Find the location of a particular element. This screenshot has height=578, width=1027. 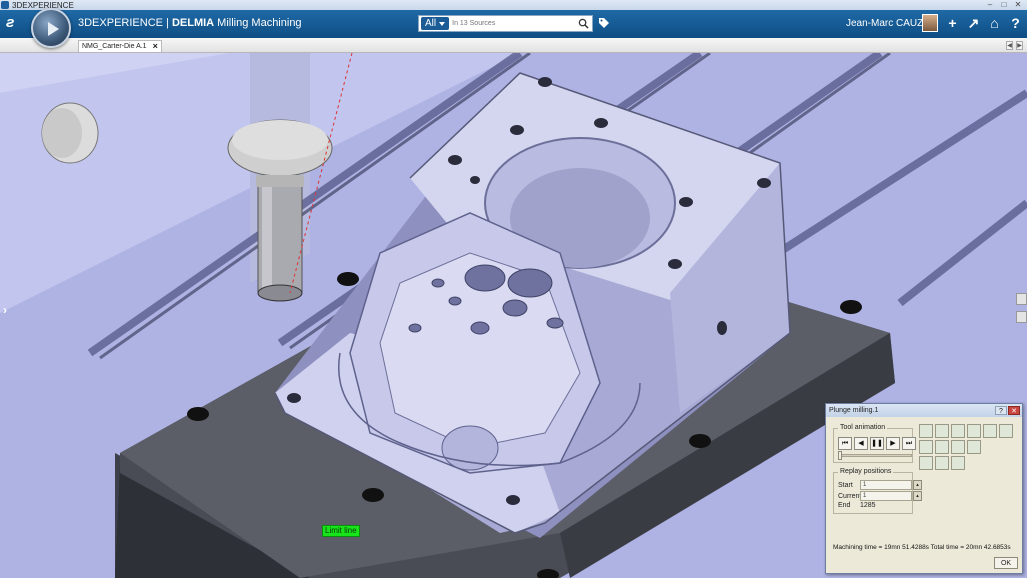

document-tabs: NMG_Carter-Die A.1 × ◀ ▶ is located at coordinates (513, 45).